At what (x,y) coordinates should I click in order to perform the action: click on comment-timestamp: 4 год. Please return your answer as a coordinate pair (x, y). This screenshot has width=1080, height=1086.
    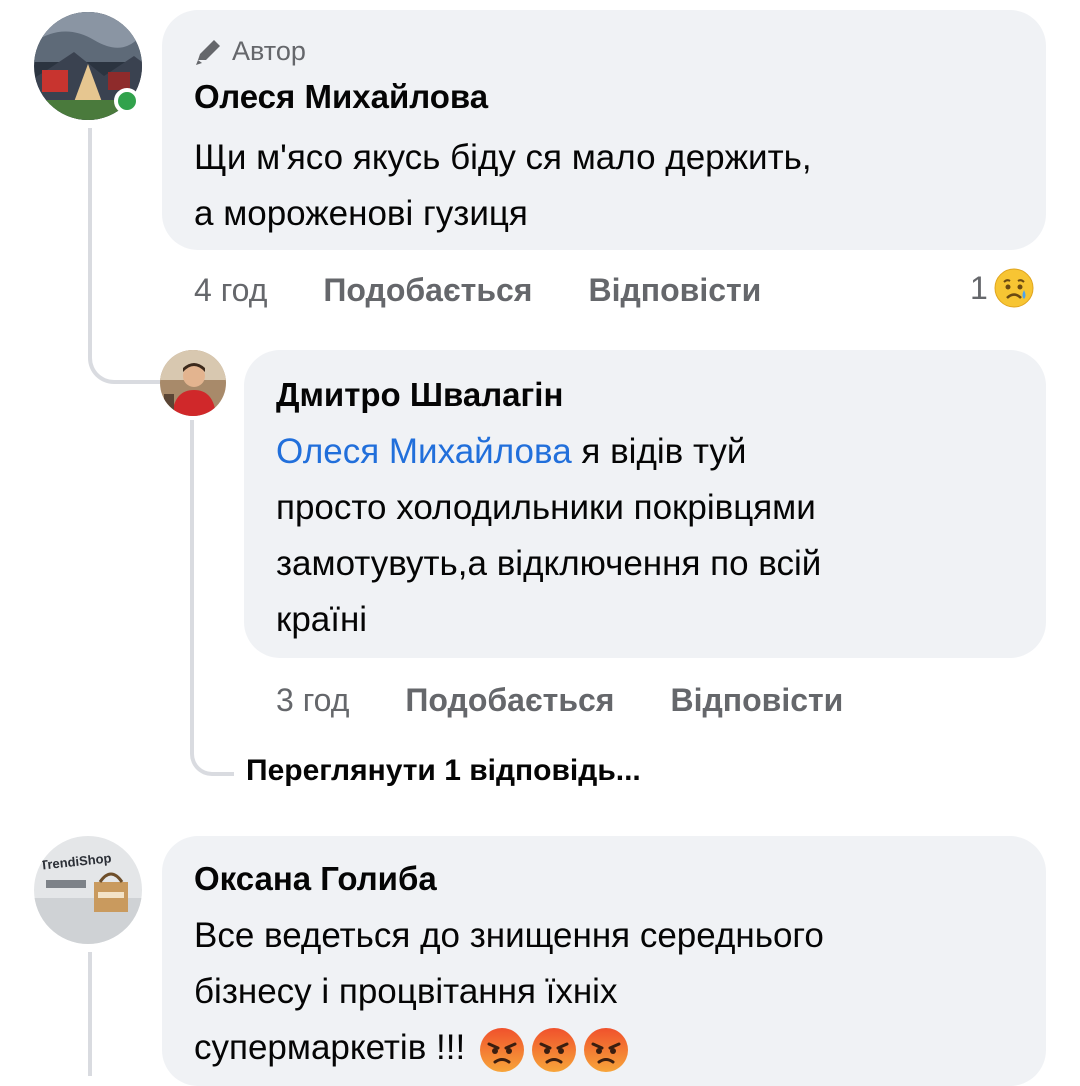
    Looking at the image, I should click on (230, 290).